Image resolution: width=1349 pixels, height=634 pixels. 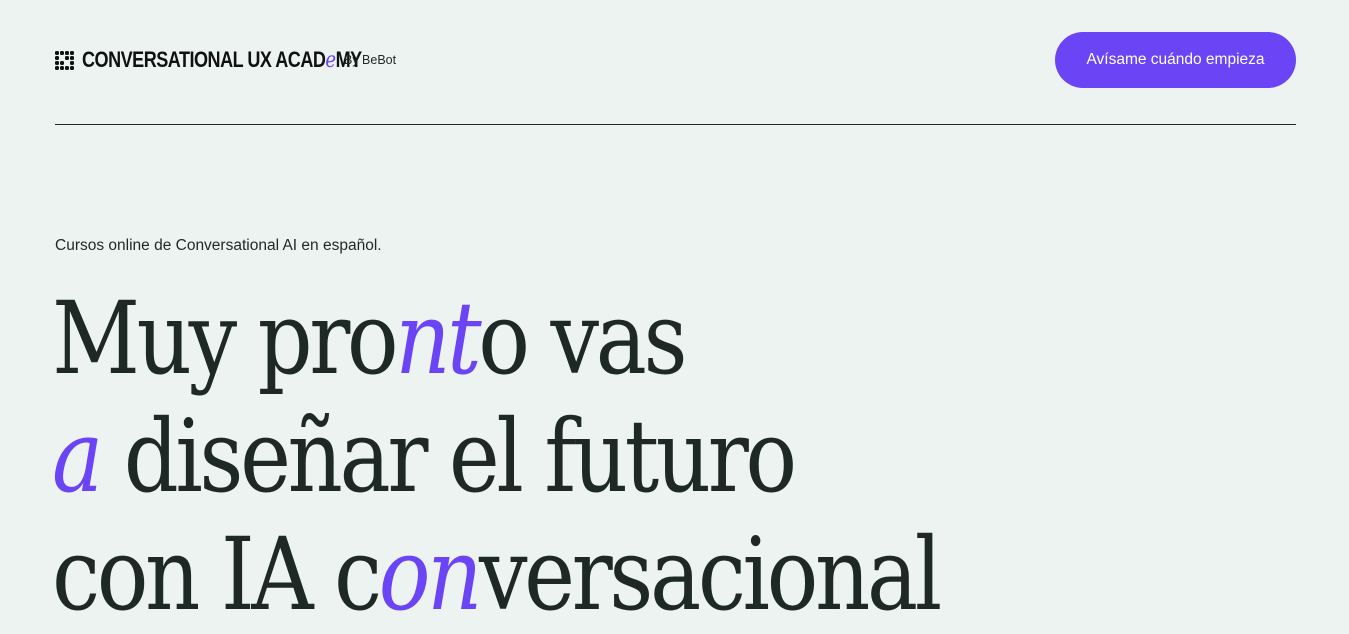 What do you see at coordinates (222, 60) in the screenshot?
I see `brand-name: CONVERSATIONAL UX ACADeMY` at bounding box center [222, 60].